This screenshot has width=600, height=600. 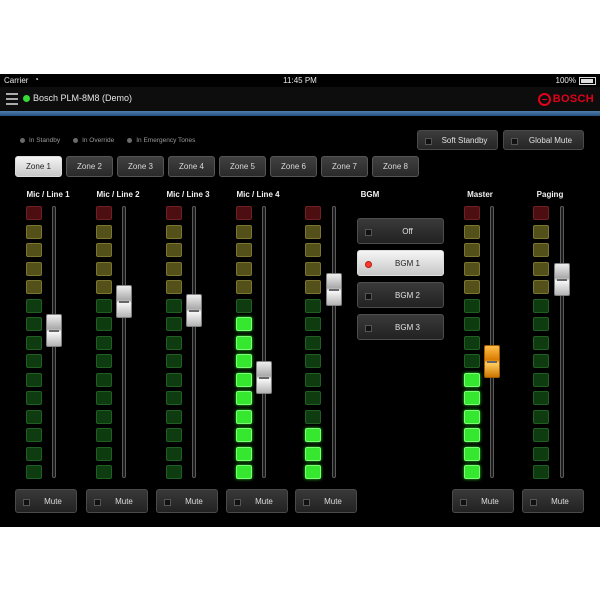 What do you see at coordinates (191, 166) in the screenshot?
I see `tab-zone-4: Zone 4` at bounding box center [191, 166].